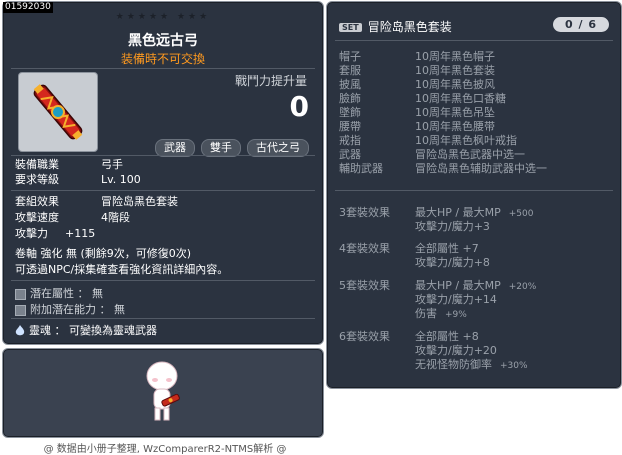 Image resolution: width=622 pixels, height=455 pixels. What do you see at coordinates (163, 391) in the screenshot?
I see `character-model-icon` at bounding box center [163, 391].